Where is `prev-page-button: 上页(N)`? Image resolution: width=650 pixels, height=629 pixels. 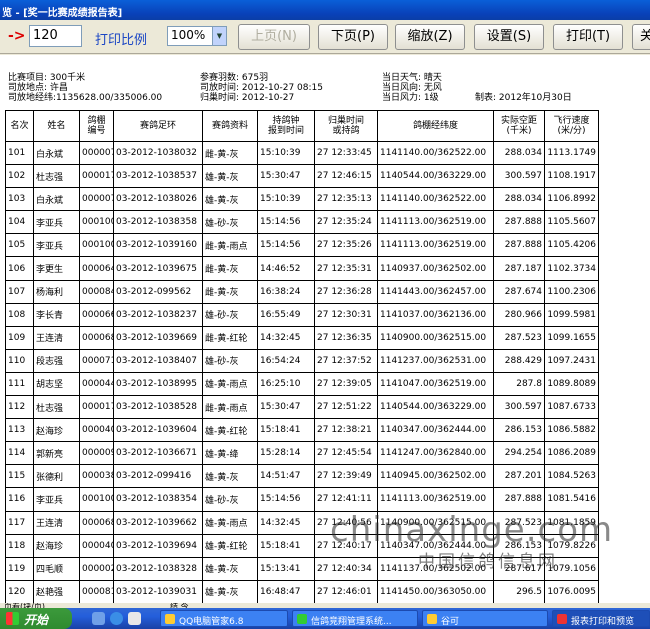
prev-page-button: 上页(N) is located at coordinates (274, 37).